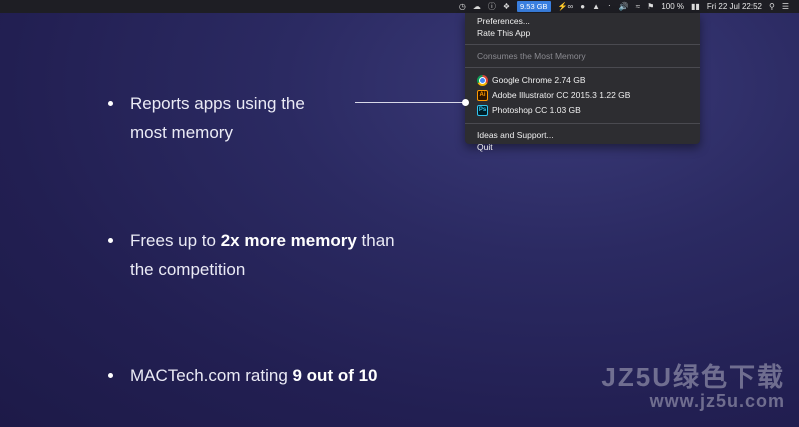  Describe the element at coordinates (596, 6) in the screenshot. I see `upload-icon: ▲` at that location.